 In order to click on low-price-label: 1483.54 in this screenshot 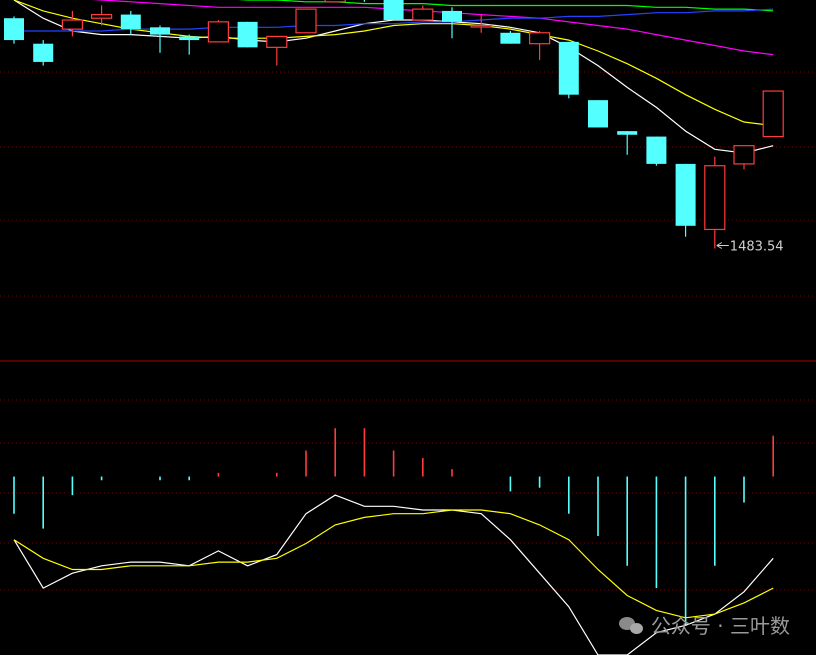, I will do `click(757, 247)`.